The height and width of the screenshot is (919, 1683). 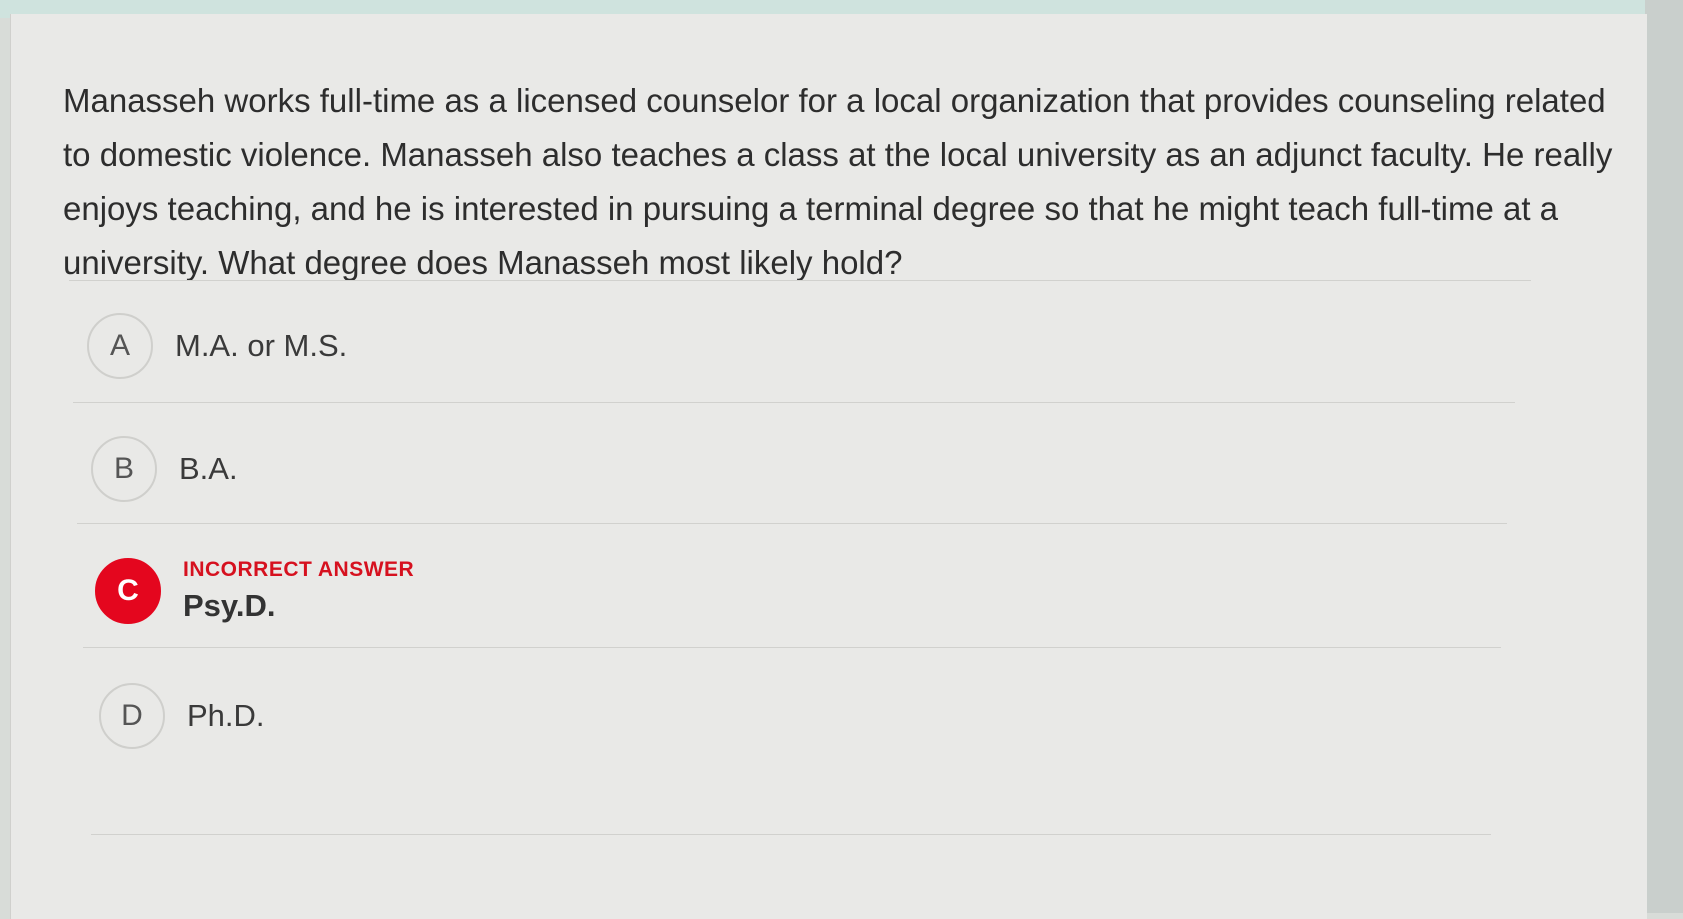 I want to click on option-a: A M.A. or M.S., so click(x=217, y=346).